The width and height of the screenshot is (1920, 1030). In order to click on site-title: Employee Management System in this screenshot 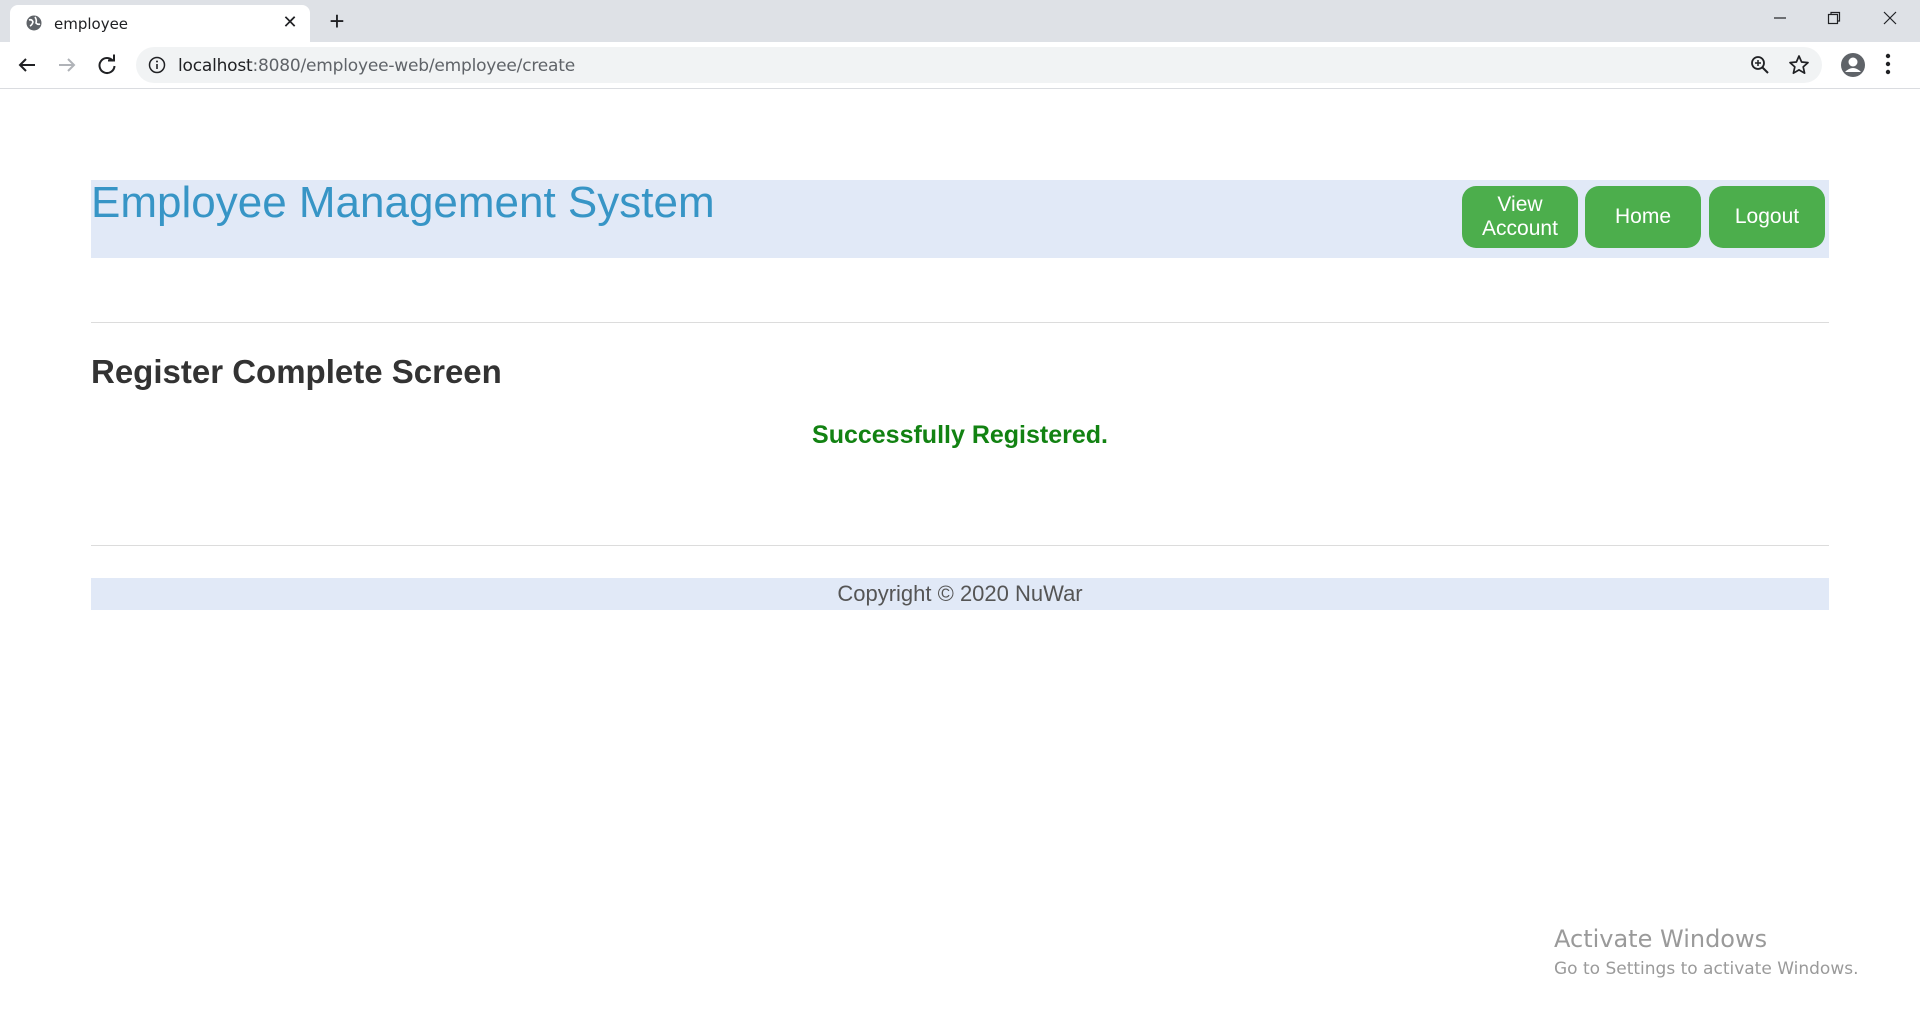, I will do `click(403, 202)`.